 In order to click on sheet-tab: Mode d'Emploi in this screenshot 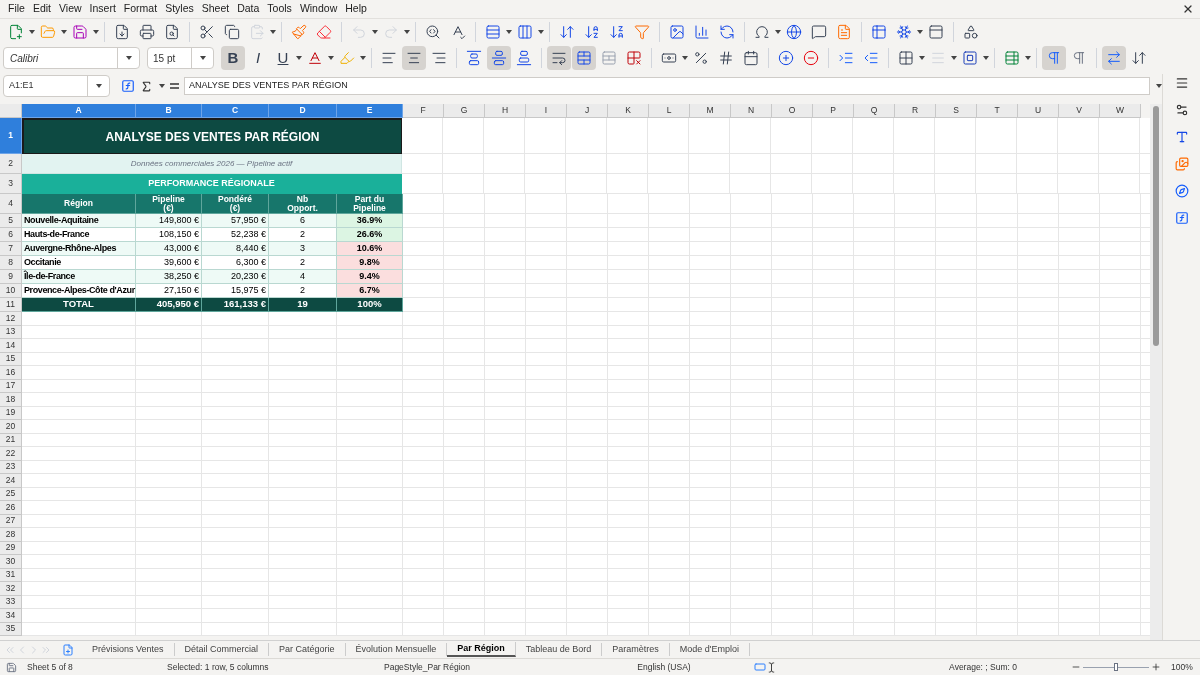, I will do `click(710, 649)`.